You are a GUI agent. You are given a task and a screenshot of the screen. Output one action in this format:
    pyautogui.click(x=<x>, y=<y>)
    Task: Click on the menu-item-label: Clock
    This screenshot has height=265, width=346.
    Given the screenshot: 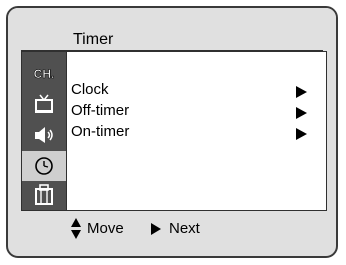 What is the action you would take?
    pyautogui.click(x=90, y=89)
    